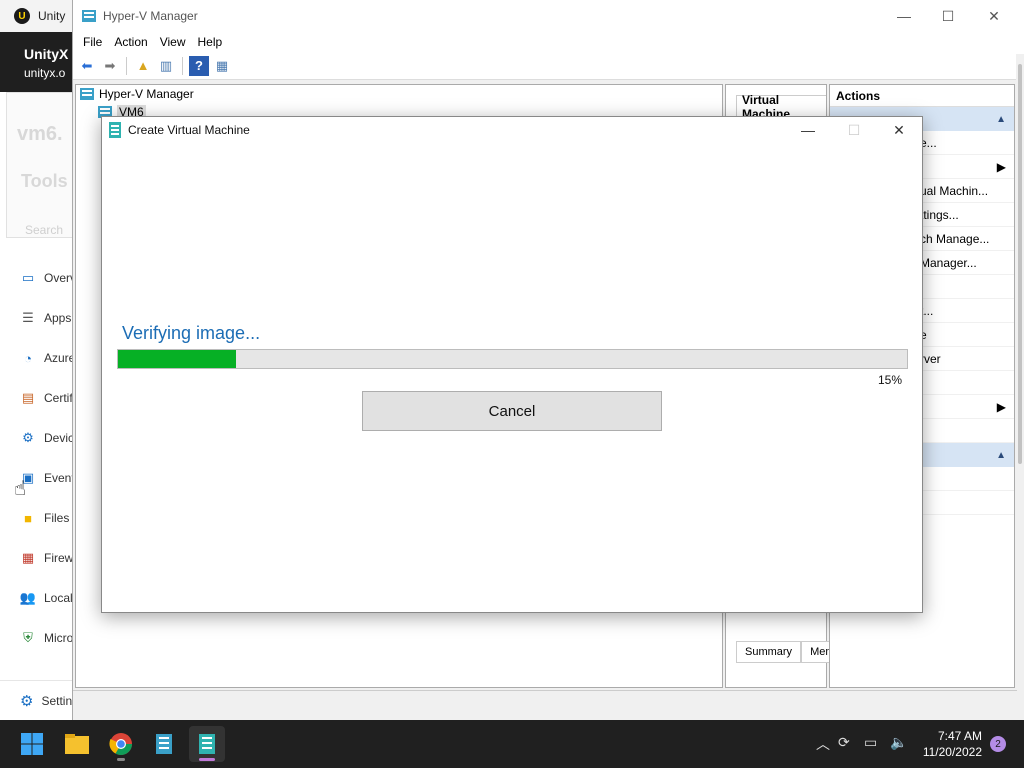 The width and height of the screenshot is (1024, 768). I want to click on scrollbar-thumb, so click(1020, 264).